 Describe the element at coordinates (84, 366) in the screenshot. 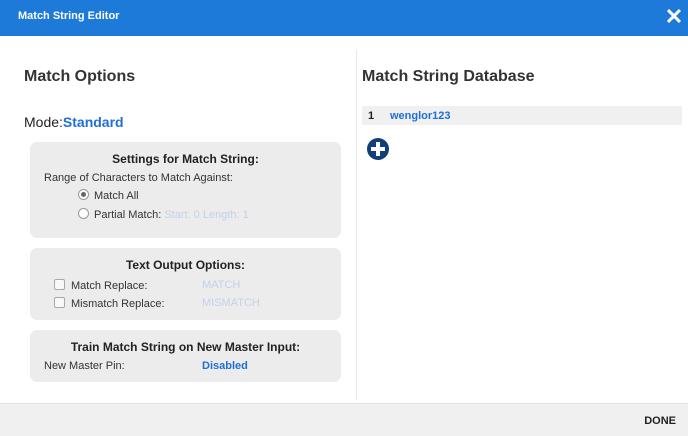

I see `new-master-pin-label: New Master Pin:` at that location.